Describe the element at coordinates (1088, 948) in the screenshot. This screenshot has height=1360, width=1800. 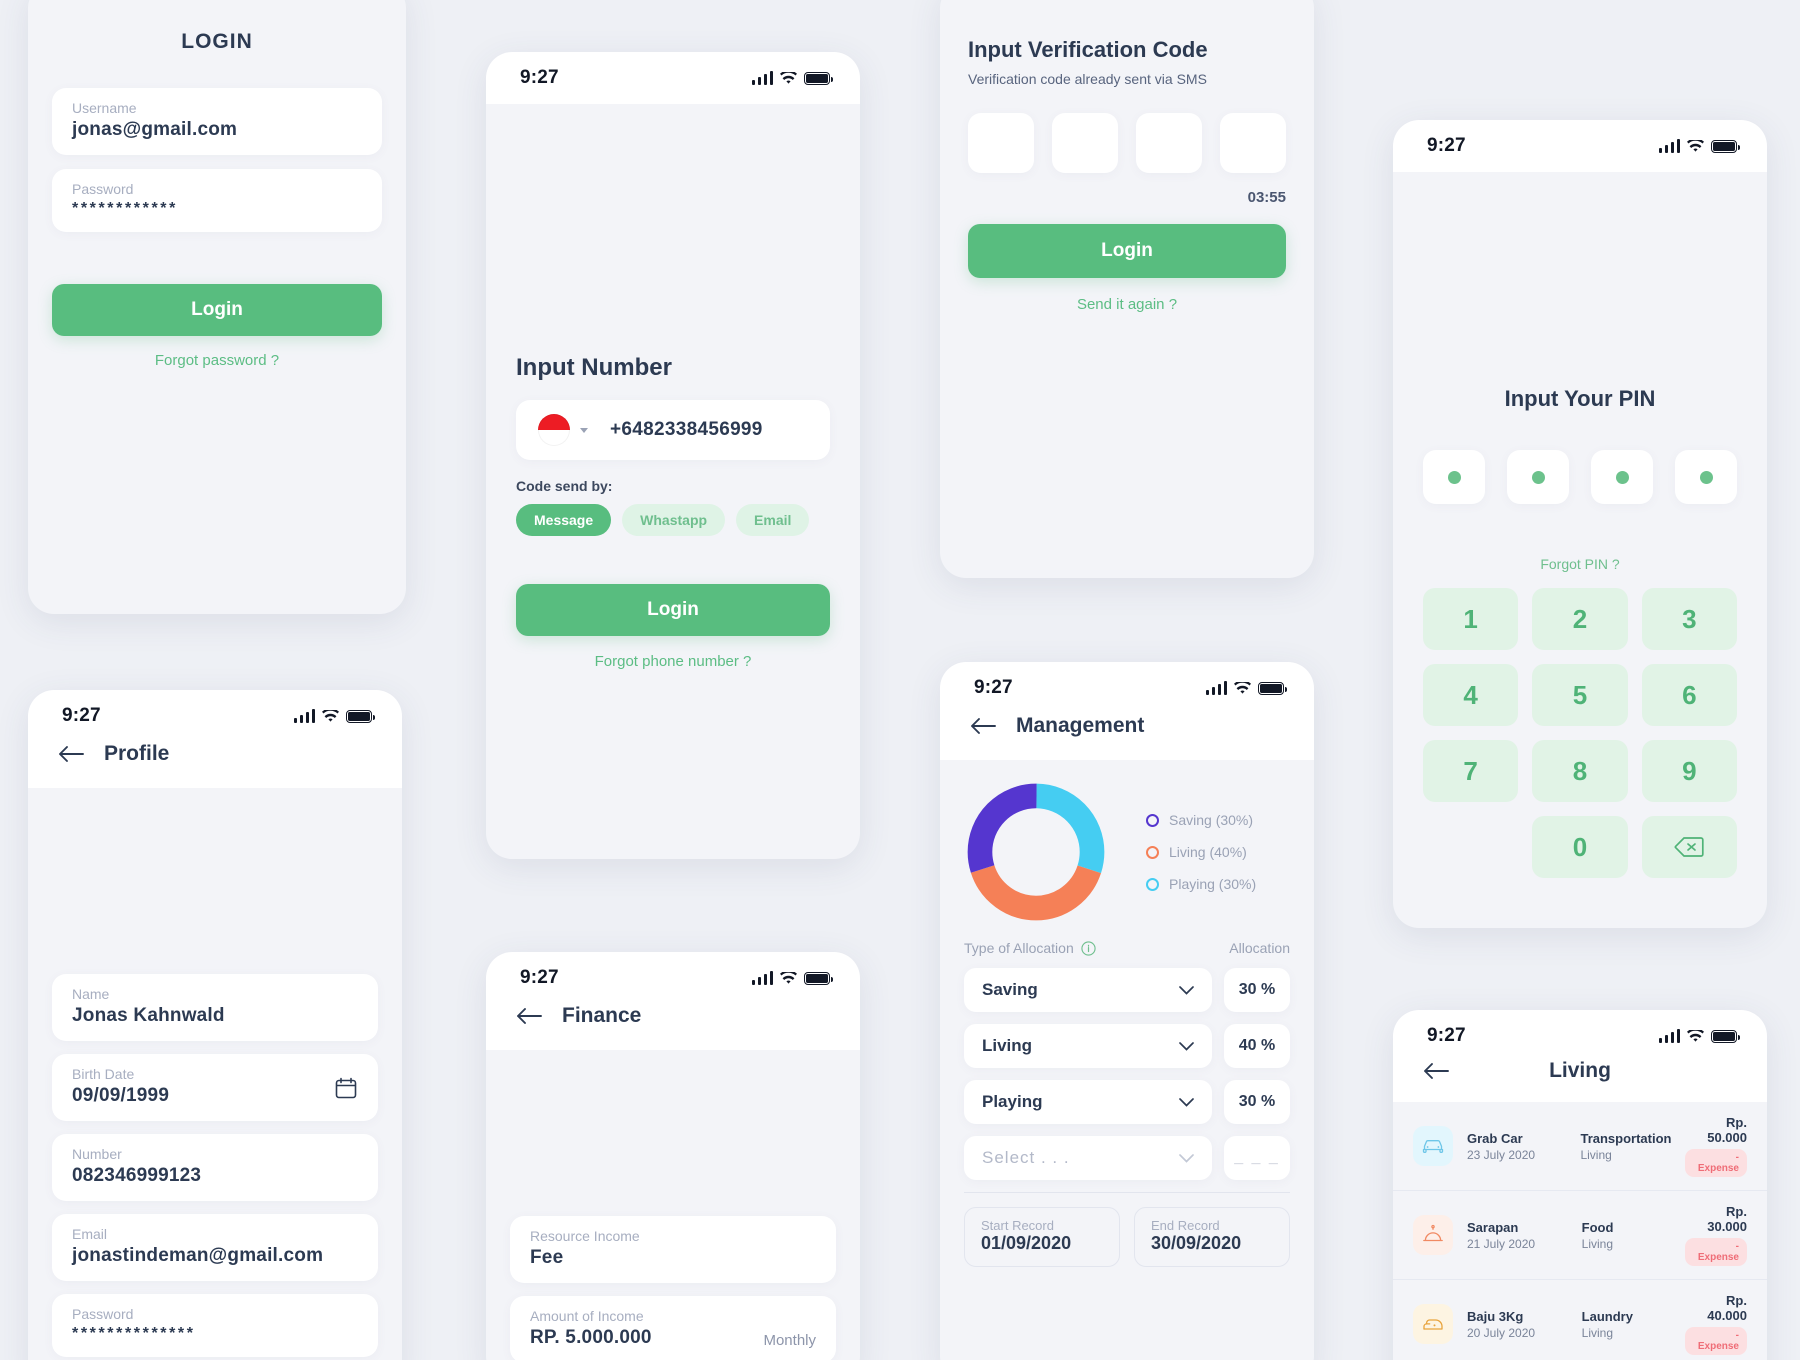
I see `info-icon` at that location.